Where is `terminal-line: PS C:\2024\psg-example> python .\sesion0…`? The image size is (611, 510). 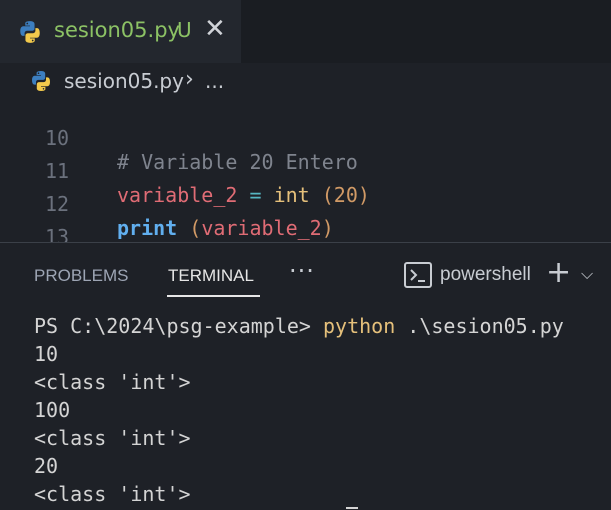 terminal-line: PS C:\2024\psg-example> python .\sesion0… is located at coordinates (299, 328).